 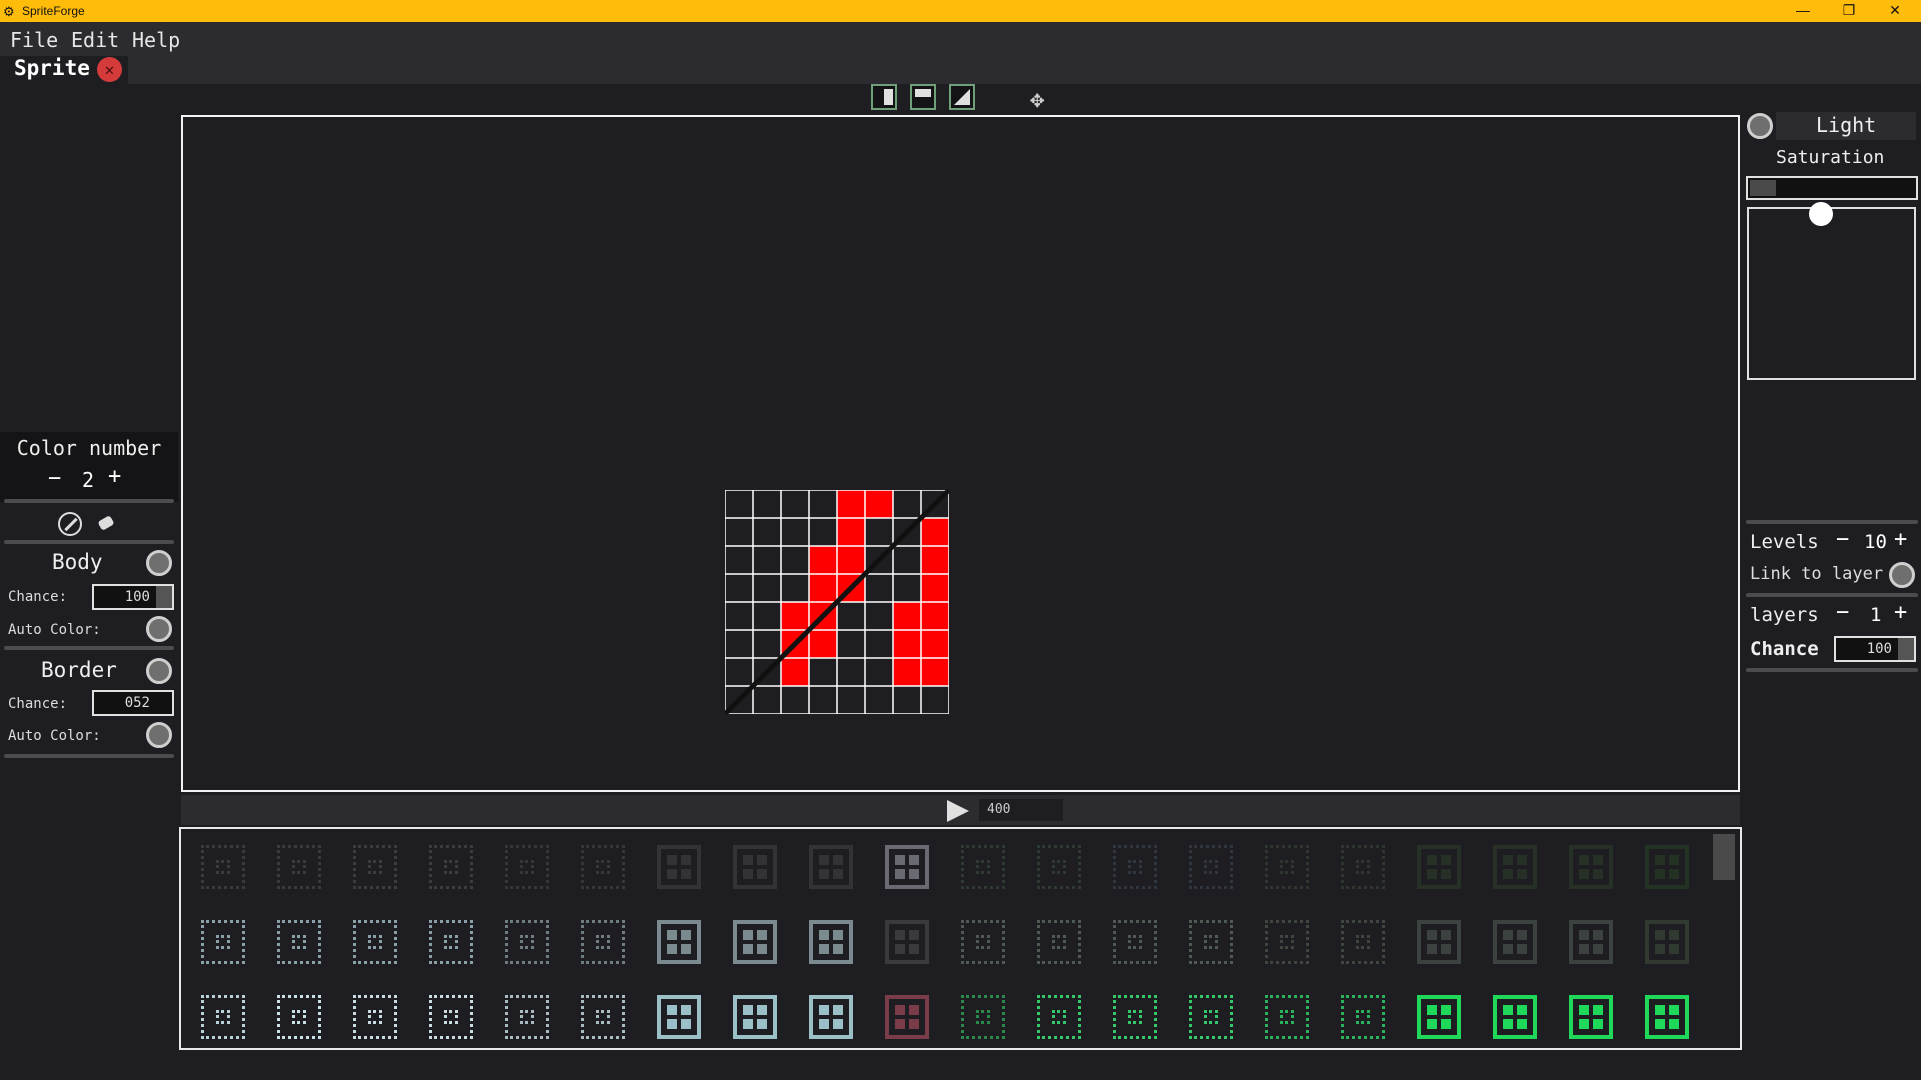 I want to click on color-picker-handle, so click(x=1821, y=214).